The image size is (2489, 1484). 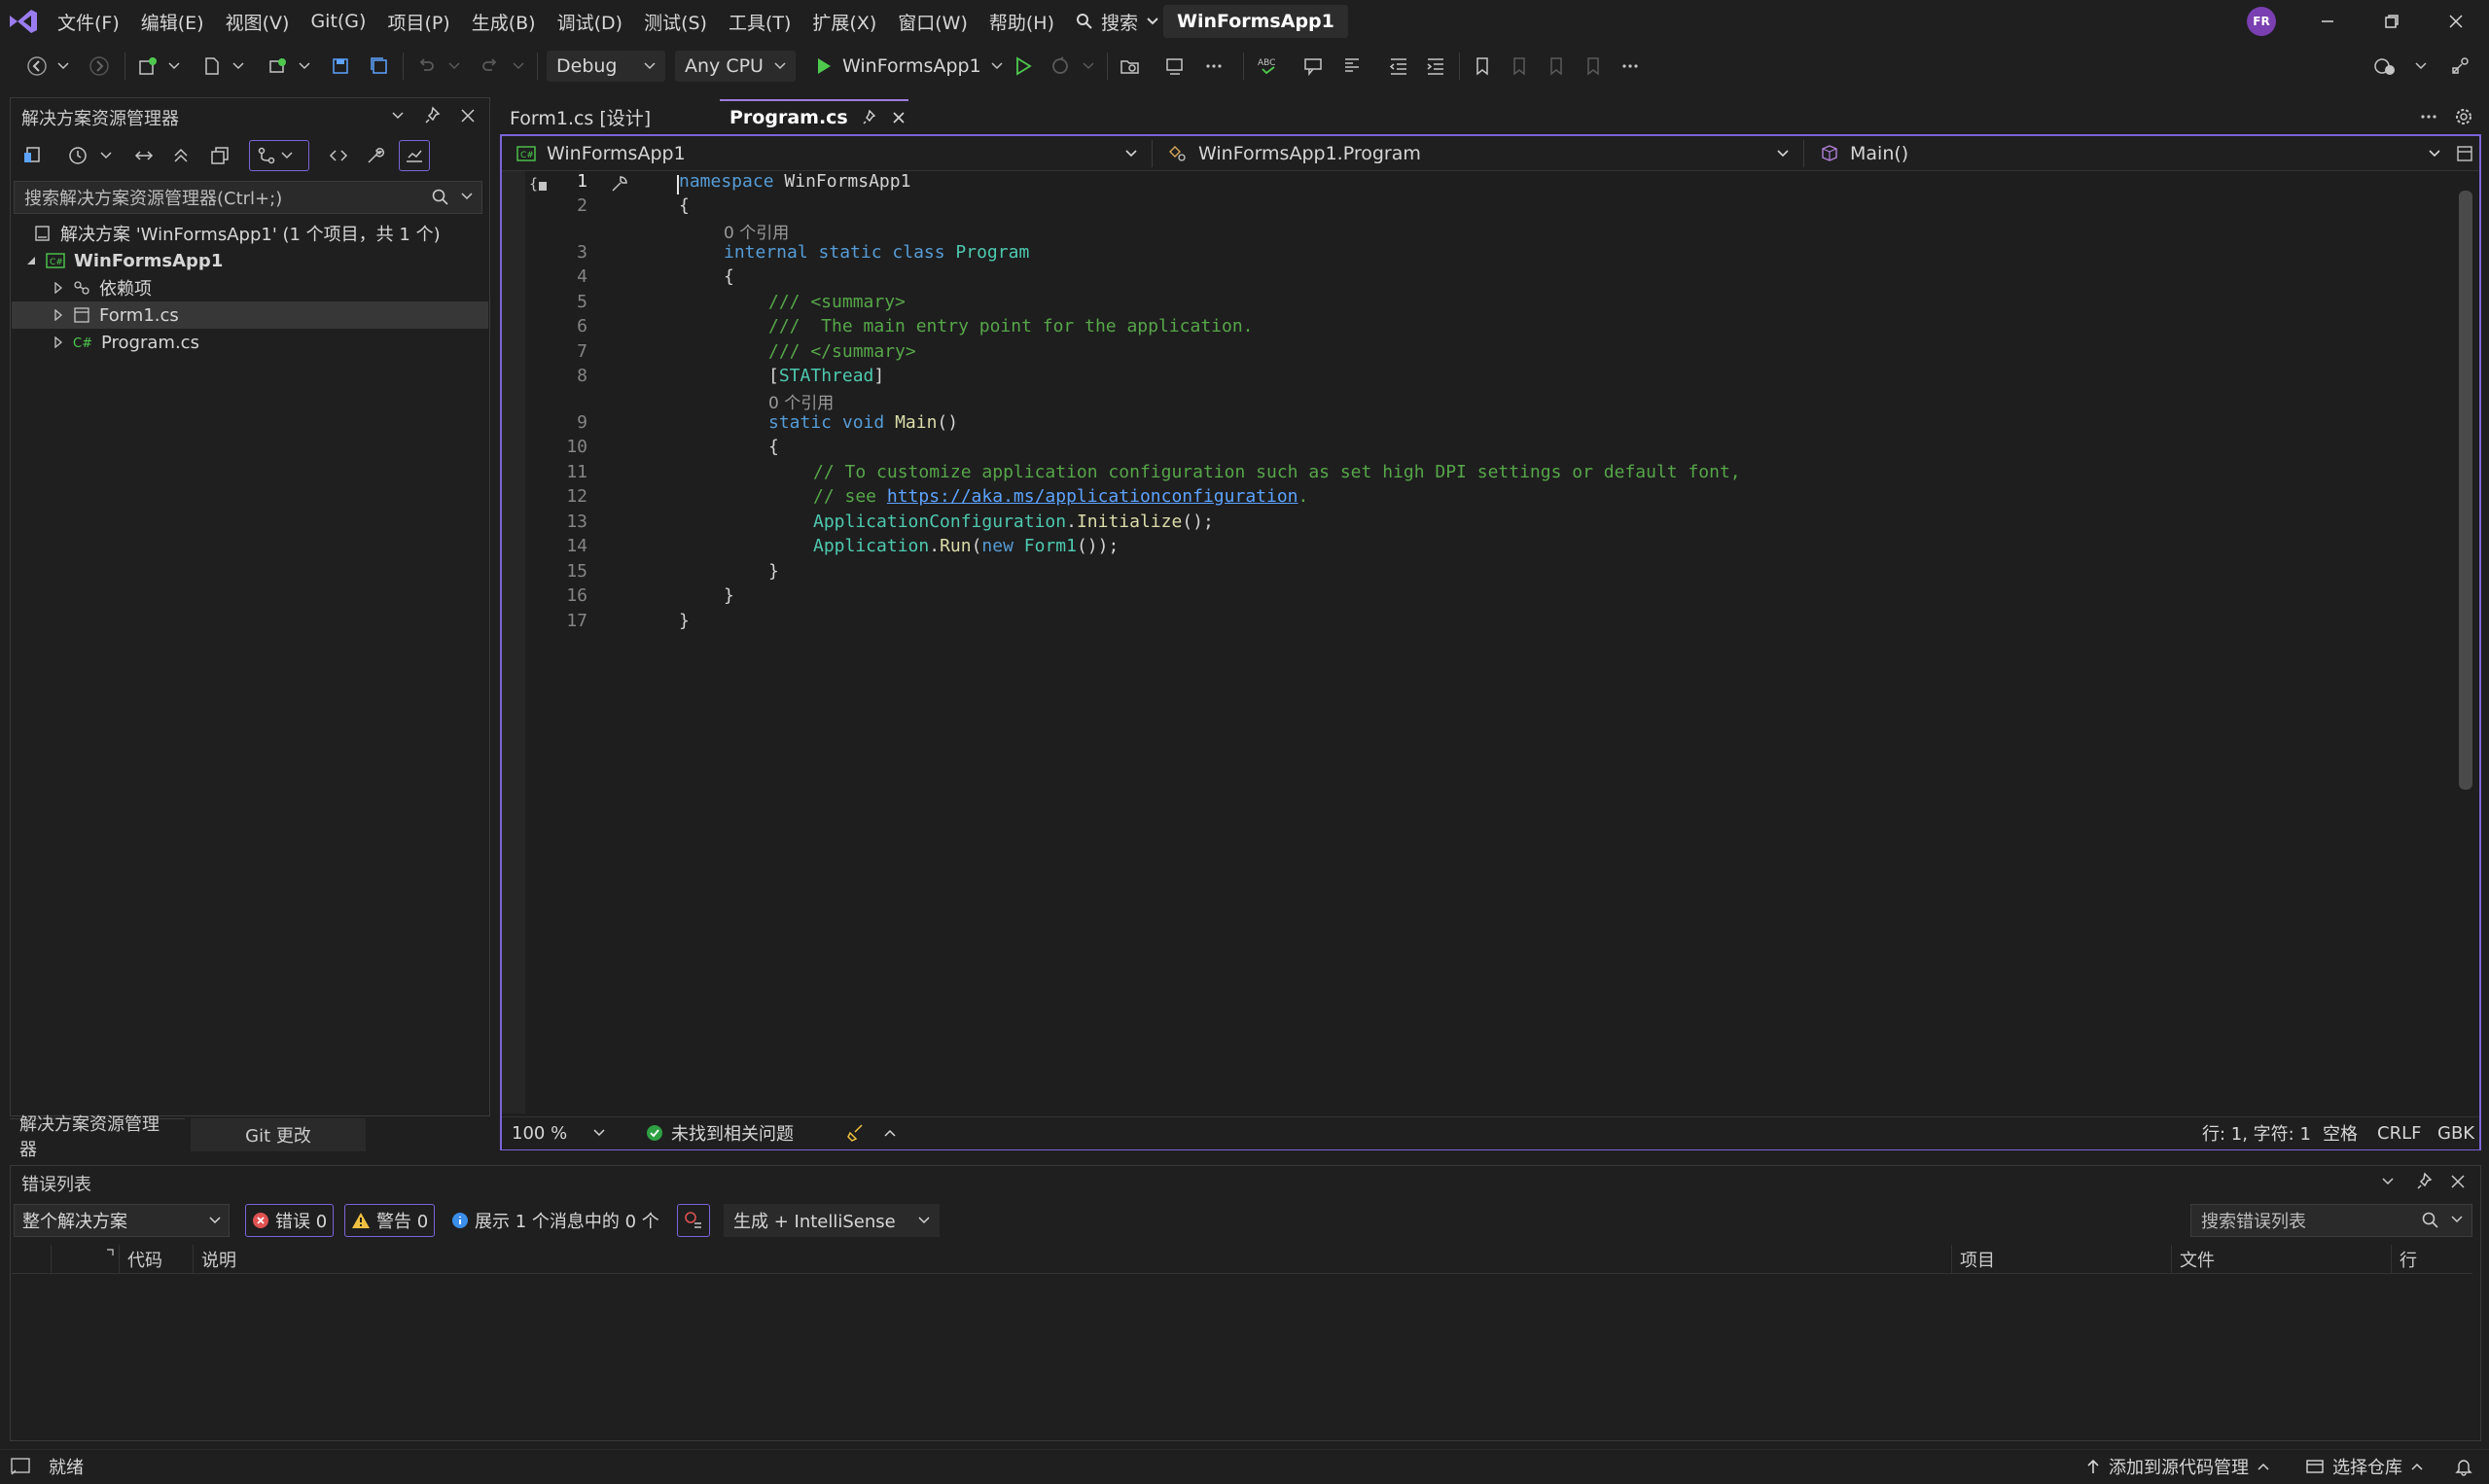 What do you see at coordinates (250, 288) in the screenshot?
I see `tree-dependencies-node: 依赖项` at bounding box center [250, 288].